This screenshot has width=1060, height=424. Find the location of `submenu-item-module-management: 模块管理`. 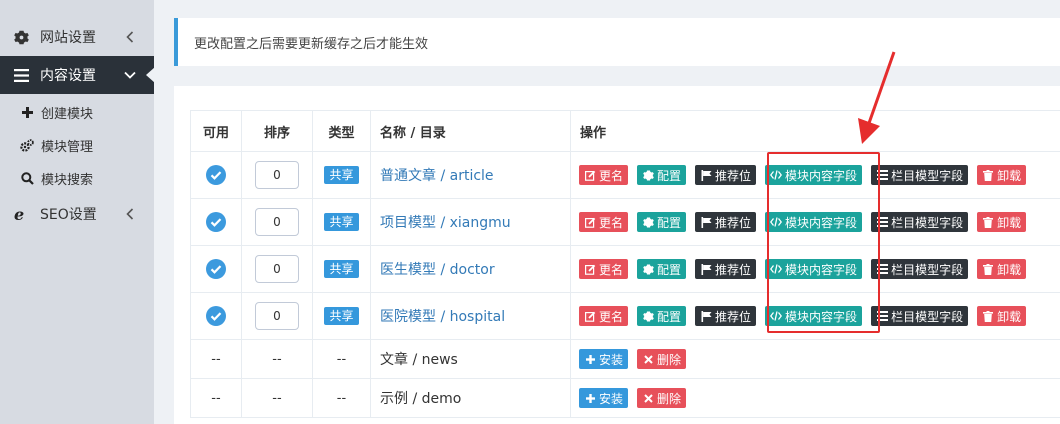

submenu-item-module-management: 模块管理 is located at coordinates (77, 145).